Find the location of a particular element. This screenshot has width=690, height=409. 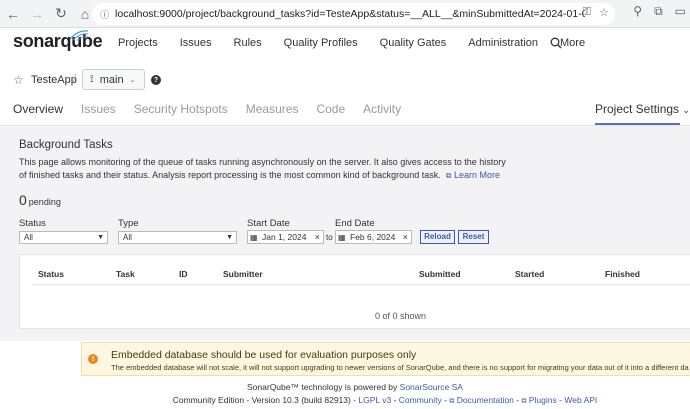

branch-selector: ⟟ main ⌄ is located at coordinates (113, 79).